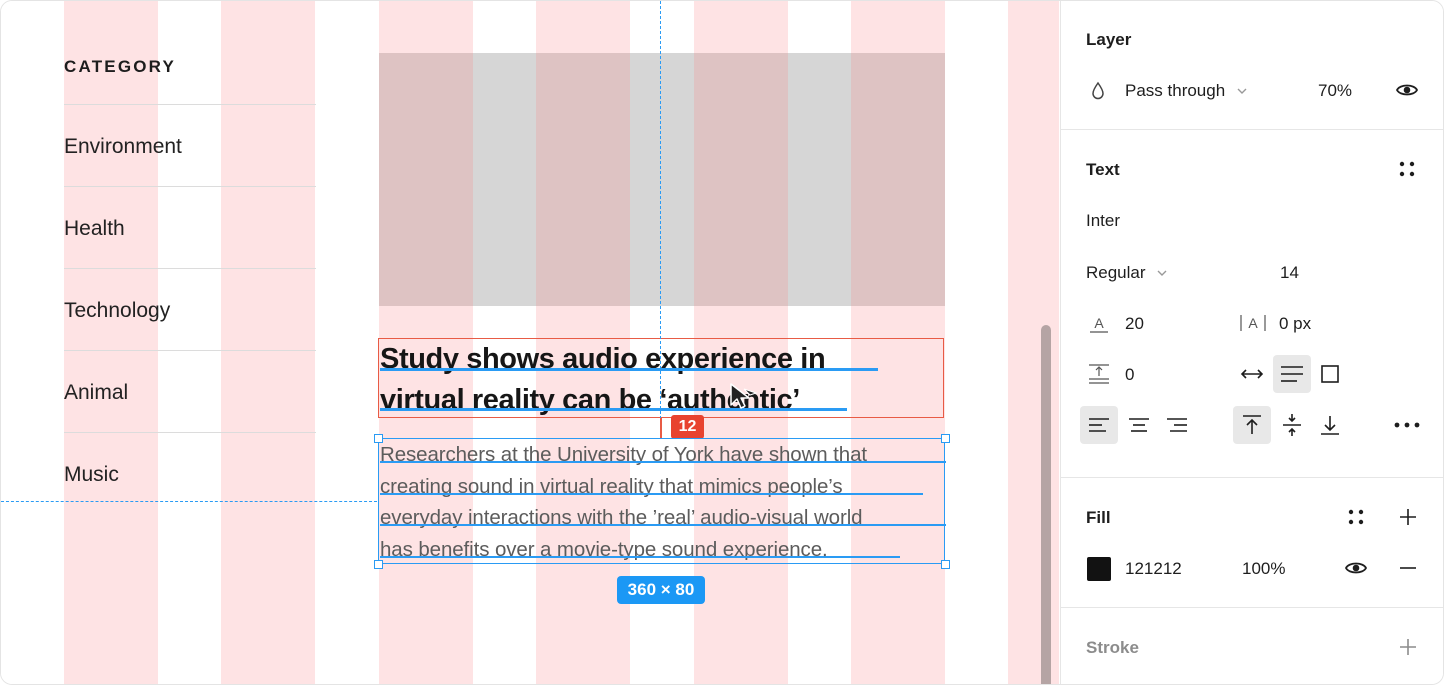 The height and width of the screenshot is (685, 1444). I want to click on align-left-icon, so click(1099, 425).